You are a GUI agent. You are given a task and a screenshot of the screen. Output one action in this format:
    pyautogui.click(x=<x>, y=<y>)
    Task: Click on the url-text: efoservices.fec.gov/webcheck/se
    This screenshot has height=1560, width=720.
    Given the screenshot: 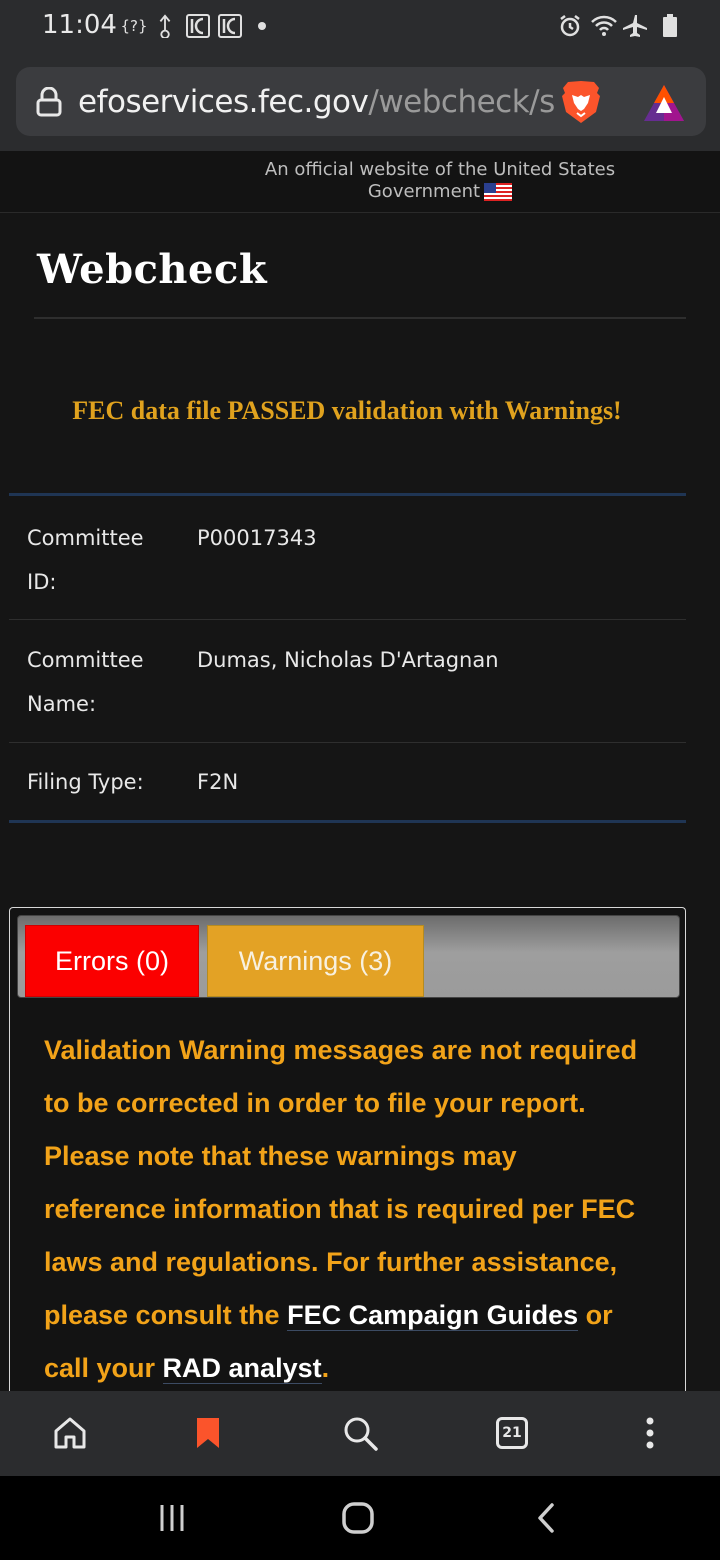 What is the action you would take?
    pyautogui.click(x=316, y=102)
    